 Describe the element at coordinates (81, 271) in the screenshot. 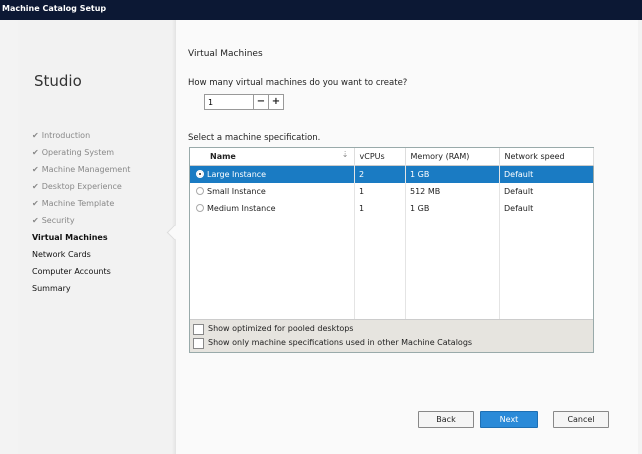

I see `step-computer-accounts: Computer Accounts` at that location.